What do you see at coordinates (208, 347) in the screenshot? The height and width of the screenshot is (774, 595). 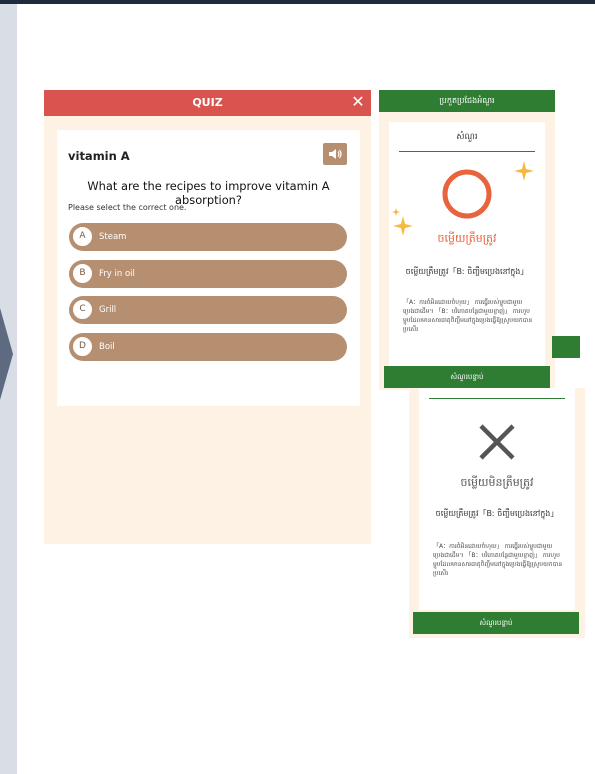 I see `option-d-button: D Boil` at bounding box center [208, 347].